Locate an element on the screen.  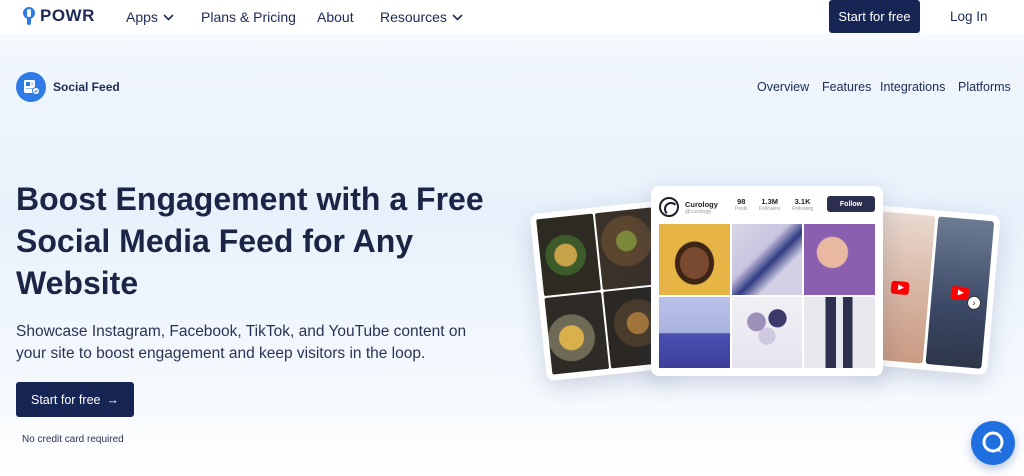
nav-apps: Apps is located at coordinates (150, 17).